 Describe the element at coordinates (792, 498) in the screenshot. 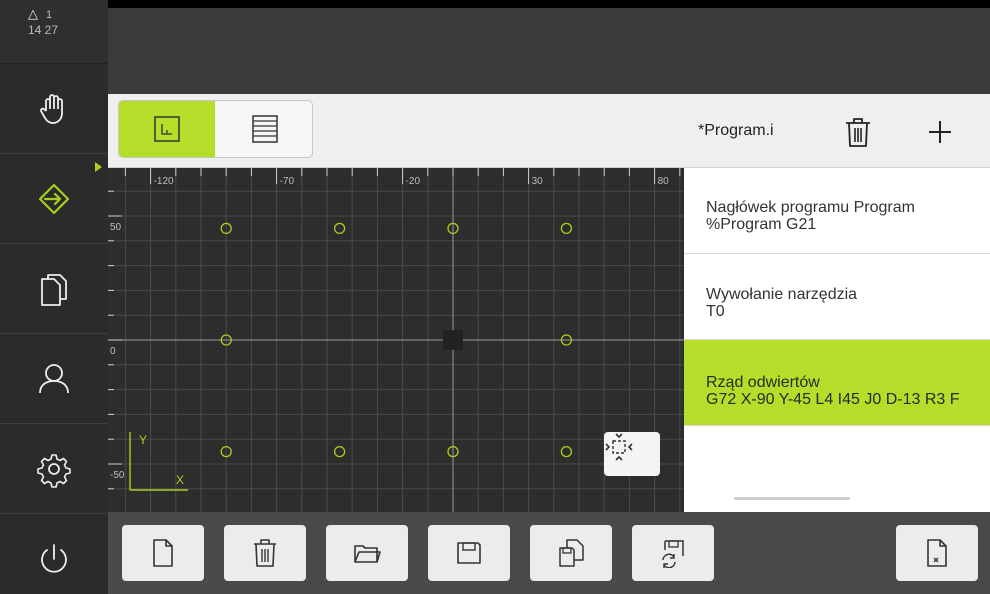

I see `scrollbar` at that location.